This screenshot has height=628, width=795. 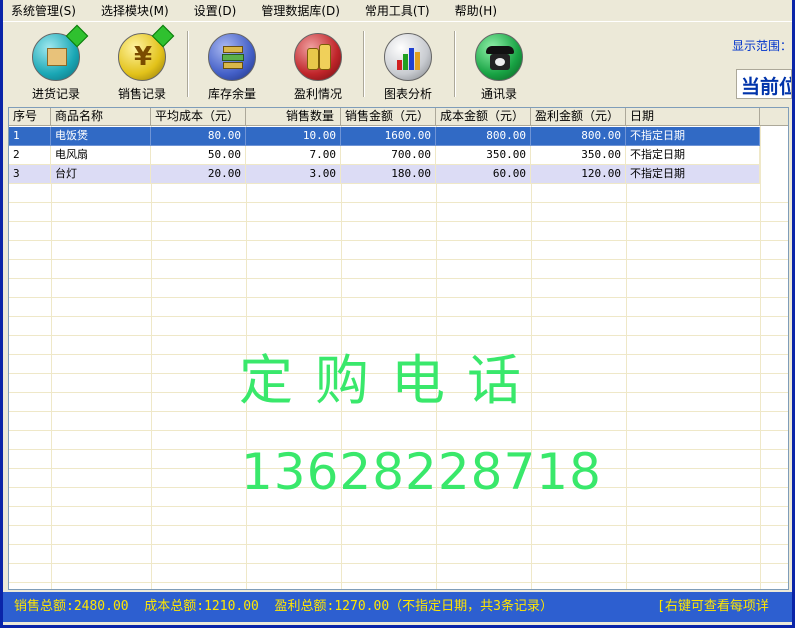 What do you see at coordinates (578, 155) in the screenshot?
I see `cell-profit-amount: 350.00` at bounding box center [578, 155].